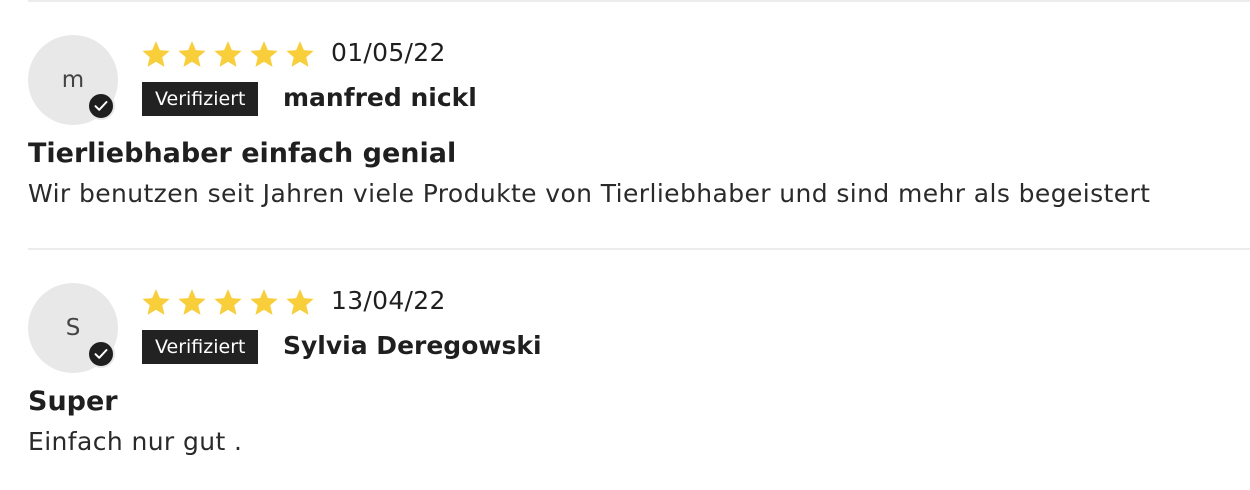 The image size is (1250, 490). Describe the element at coordinates (388, 52) in the screenshot. I see `review-date: 01/05/22` at that location.